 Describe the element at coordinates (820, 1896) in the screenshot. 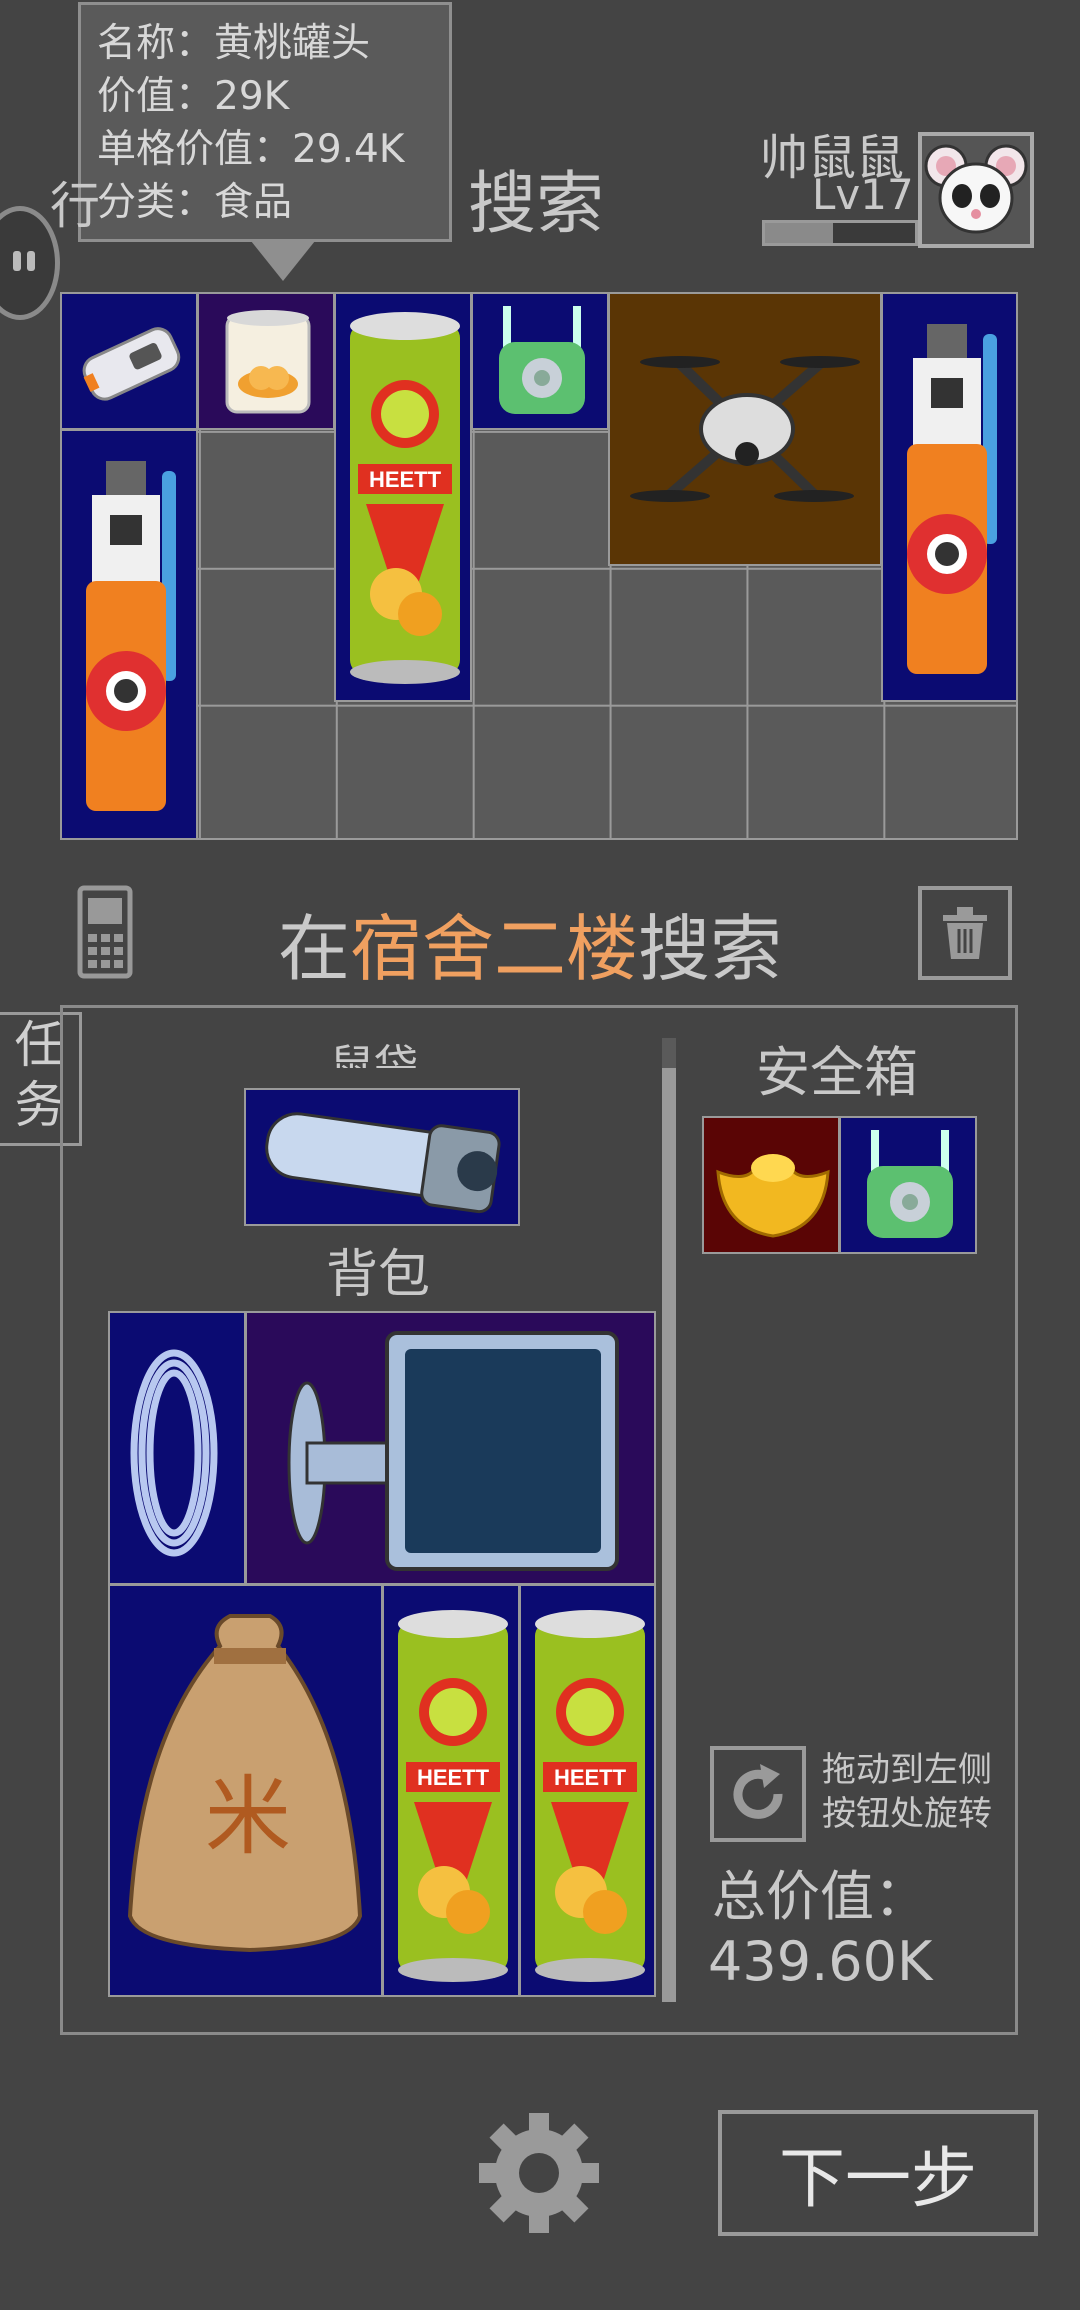

I see `total-value-label: 总价值：` at that location.